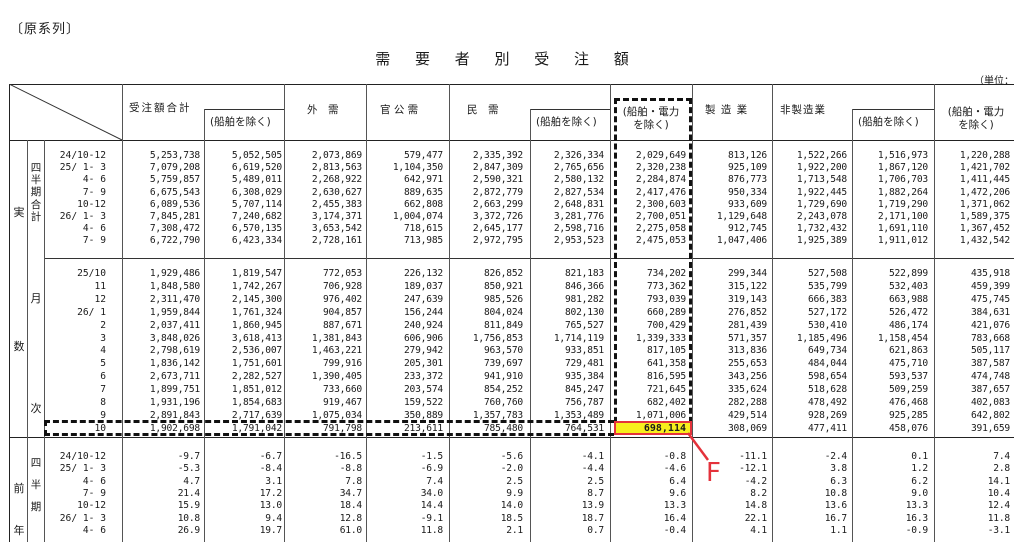 This screenshot has width=1014, height=542. What do you see at coordinates (351, 518) in the screenshot?
I see `table-cell: 12.8` at bounding box center [351, 518].